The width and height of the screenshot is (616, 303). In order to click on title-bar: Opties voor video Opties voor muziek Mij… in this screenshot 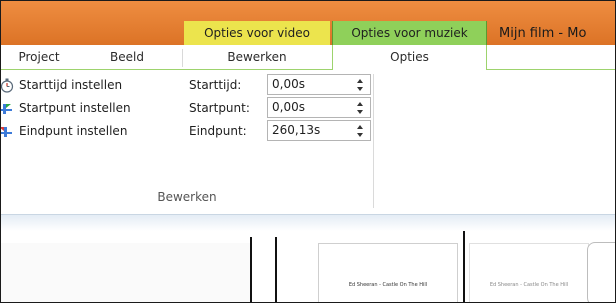, I will do `click(308, 23)`.